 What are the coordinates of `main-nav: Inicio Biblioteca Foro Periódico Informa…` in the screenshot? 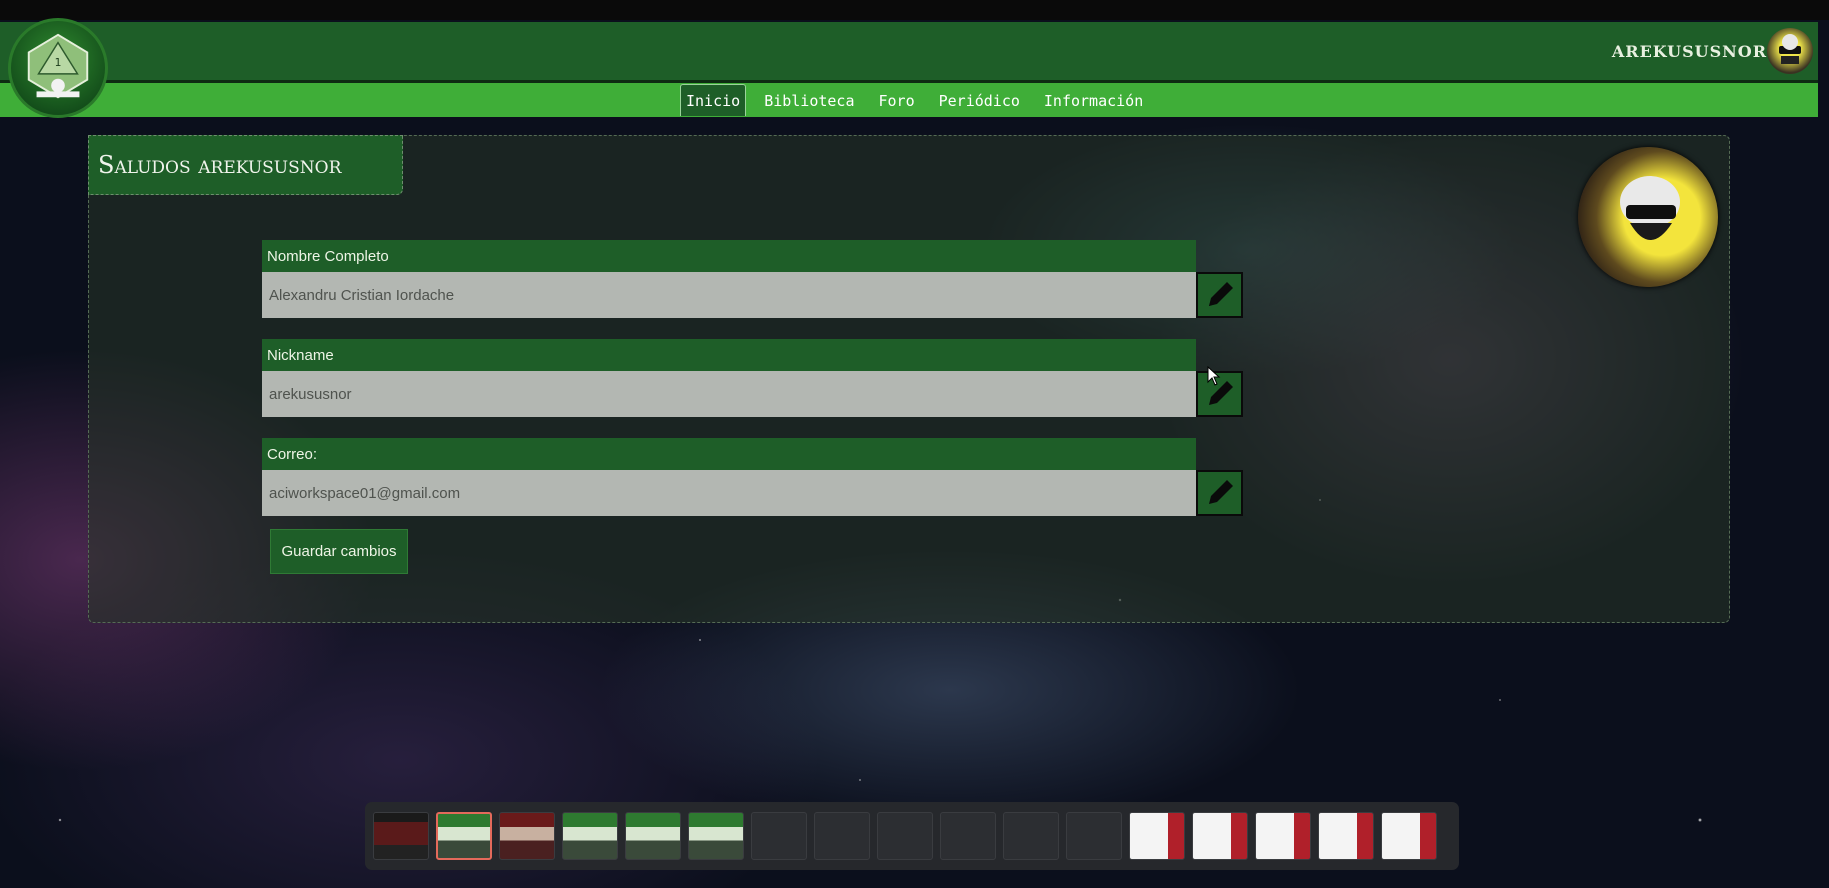 It's located at (917, 100).